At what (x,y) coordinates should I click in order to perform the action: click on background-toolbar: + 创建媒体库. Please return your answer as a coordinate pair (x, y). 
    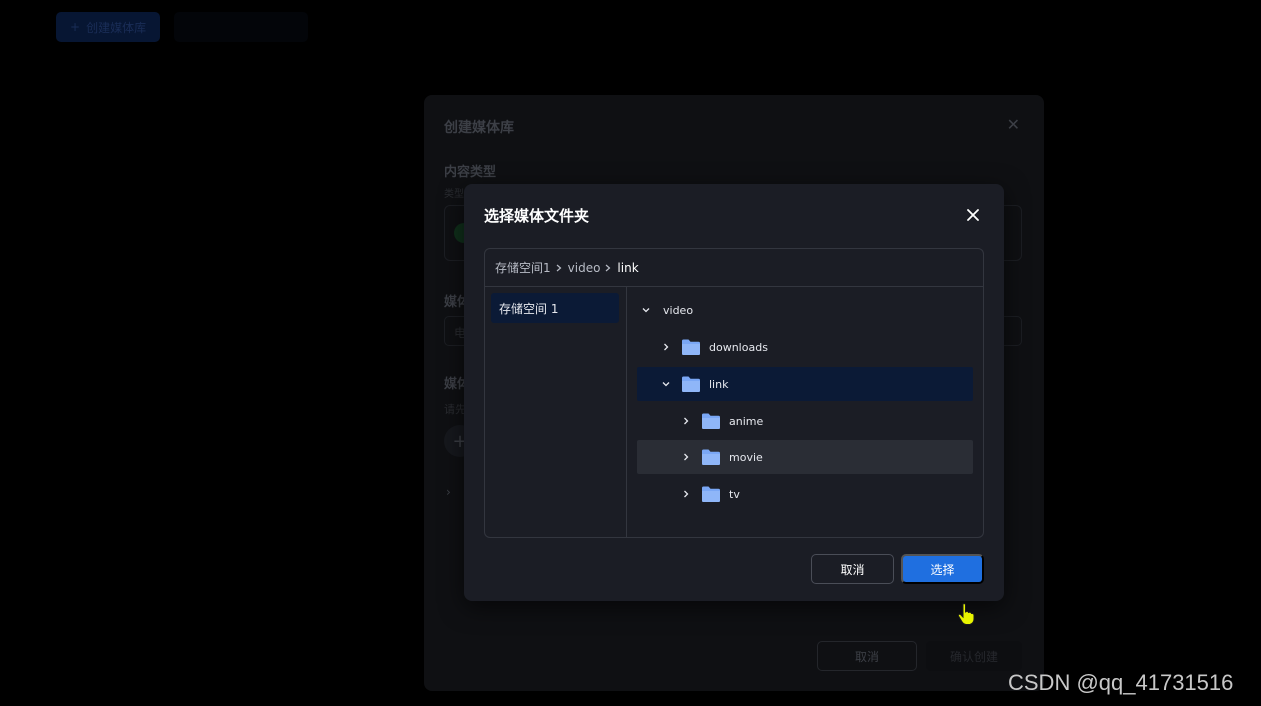
    Looking at the image, I should click on (182, 27).